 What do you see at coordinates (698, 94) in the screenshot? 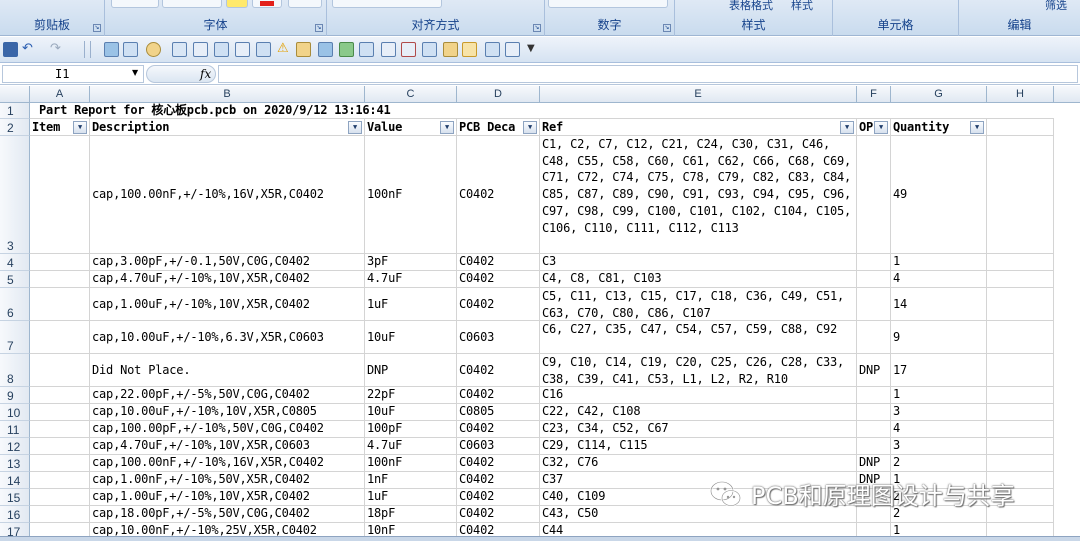
I see `column-header-e: E` at bounding box center [698, 94].